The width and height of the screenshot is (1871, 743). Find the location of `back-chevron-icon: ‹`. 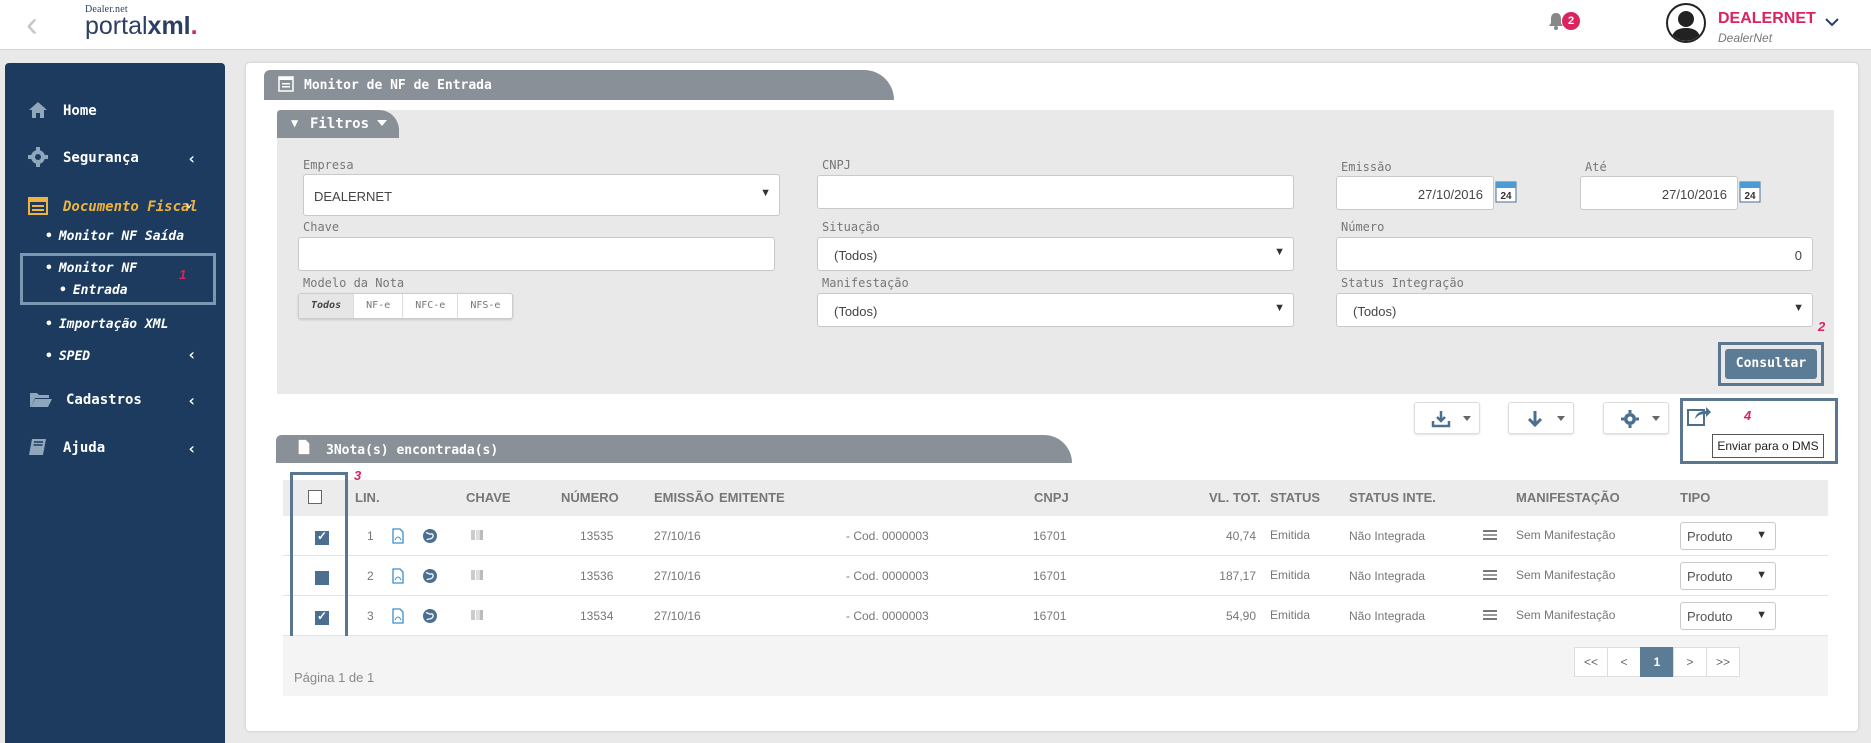

back-chevron-icon: ‹ is located at coordinates (32, 24).